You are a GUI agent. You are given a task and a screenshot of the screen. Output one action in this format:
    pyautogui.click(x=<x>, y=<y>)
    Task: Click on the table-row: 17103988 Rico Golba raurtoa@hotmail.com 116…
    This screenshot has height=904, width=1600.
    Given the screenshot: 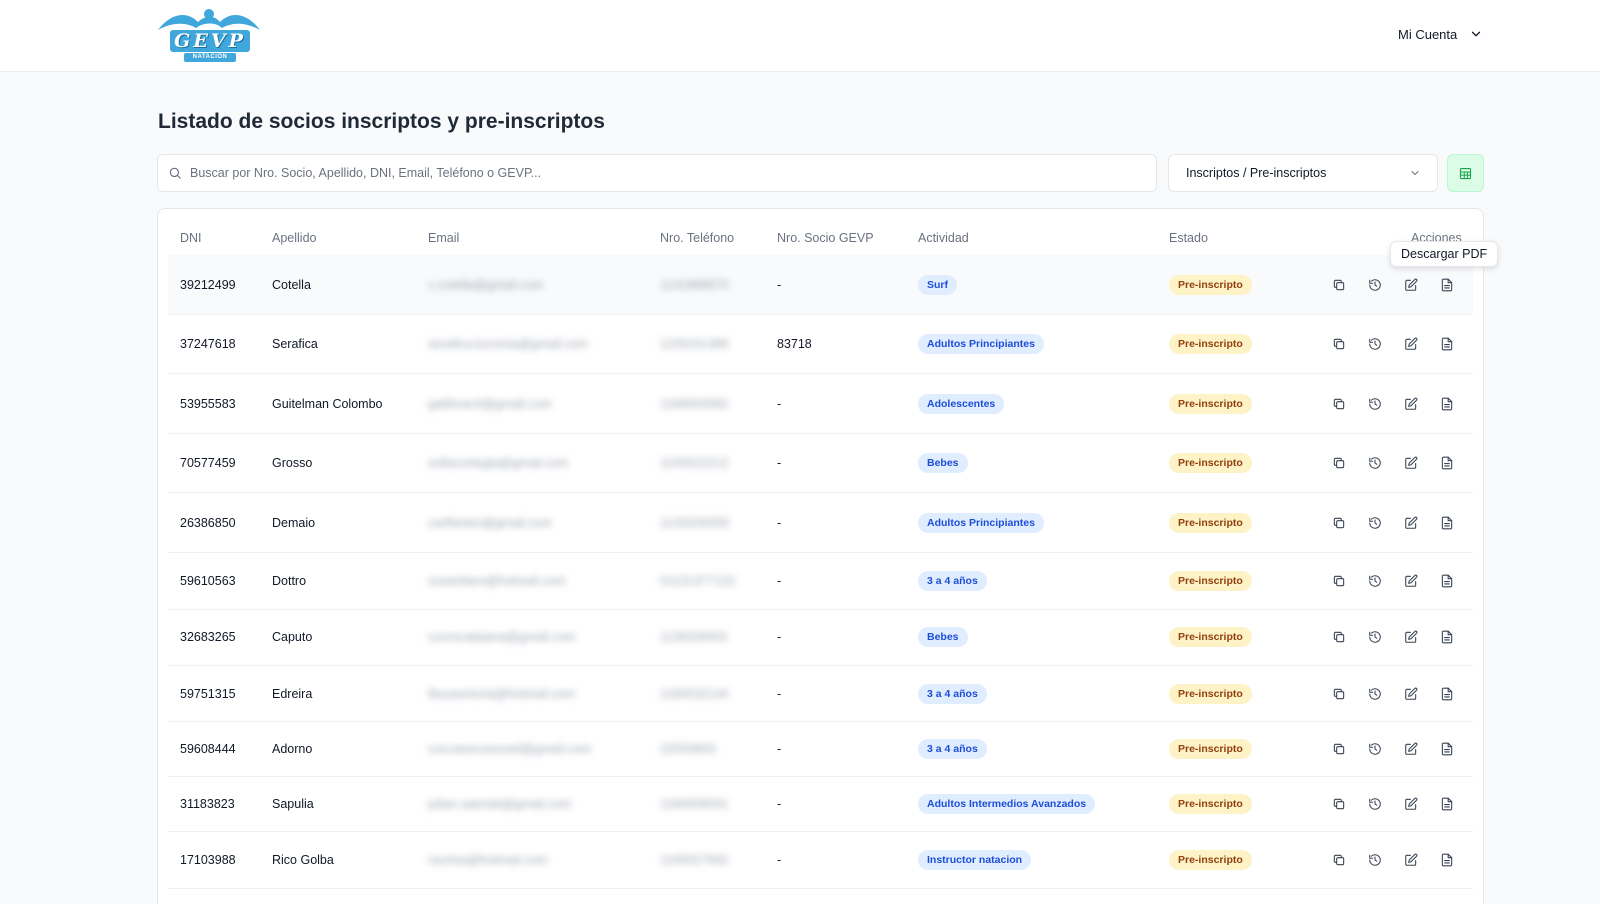 What is the action you would take?
    pyautogui.click(x=820, y=860)
    